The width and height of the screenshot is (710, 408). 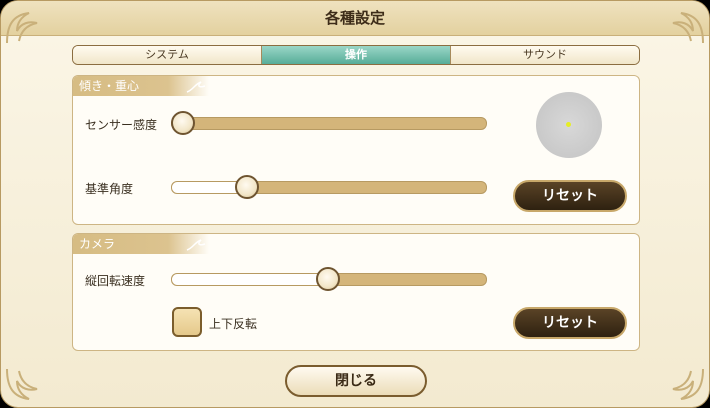 I want to click on invert-vertical-label: 上下反転, so click(x=233, y=324).